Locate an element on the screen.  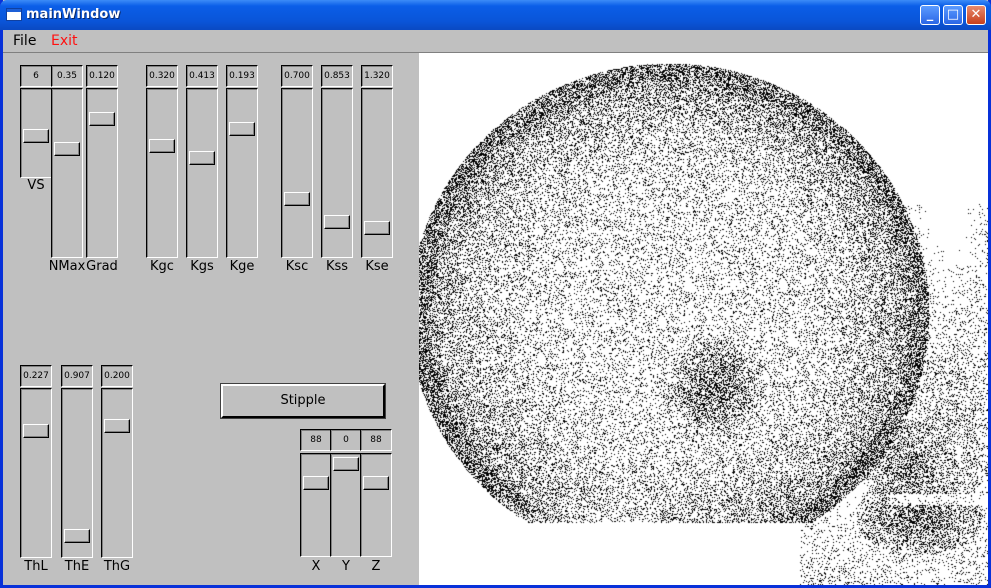
slider-value-x: 88 is located at coordinates (316, 440).